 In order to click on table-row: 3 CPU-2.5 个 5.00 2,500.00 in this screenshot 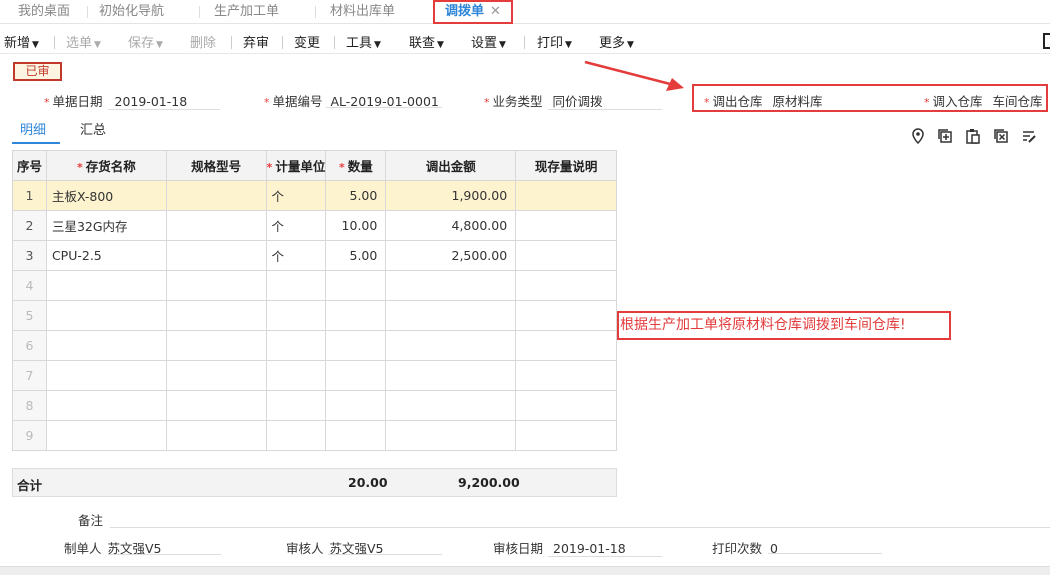, I will do `click(314, 255)`.